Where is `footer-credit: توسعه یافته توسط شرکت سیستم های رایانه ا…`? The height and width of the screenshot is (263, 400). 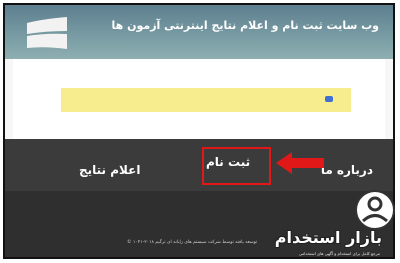 footer-credit: توسعه یافته توسط شرکت سیستم های رایانه ا… is located at coordinates (192, 242).